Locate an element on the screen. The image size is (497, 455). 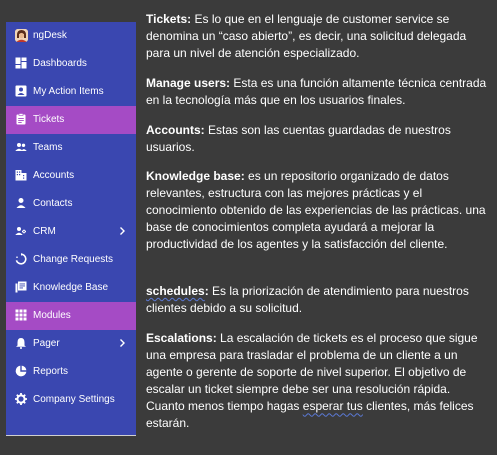
sidebar-item-label: My Action Items is located at coordinates (68, 91).